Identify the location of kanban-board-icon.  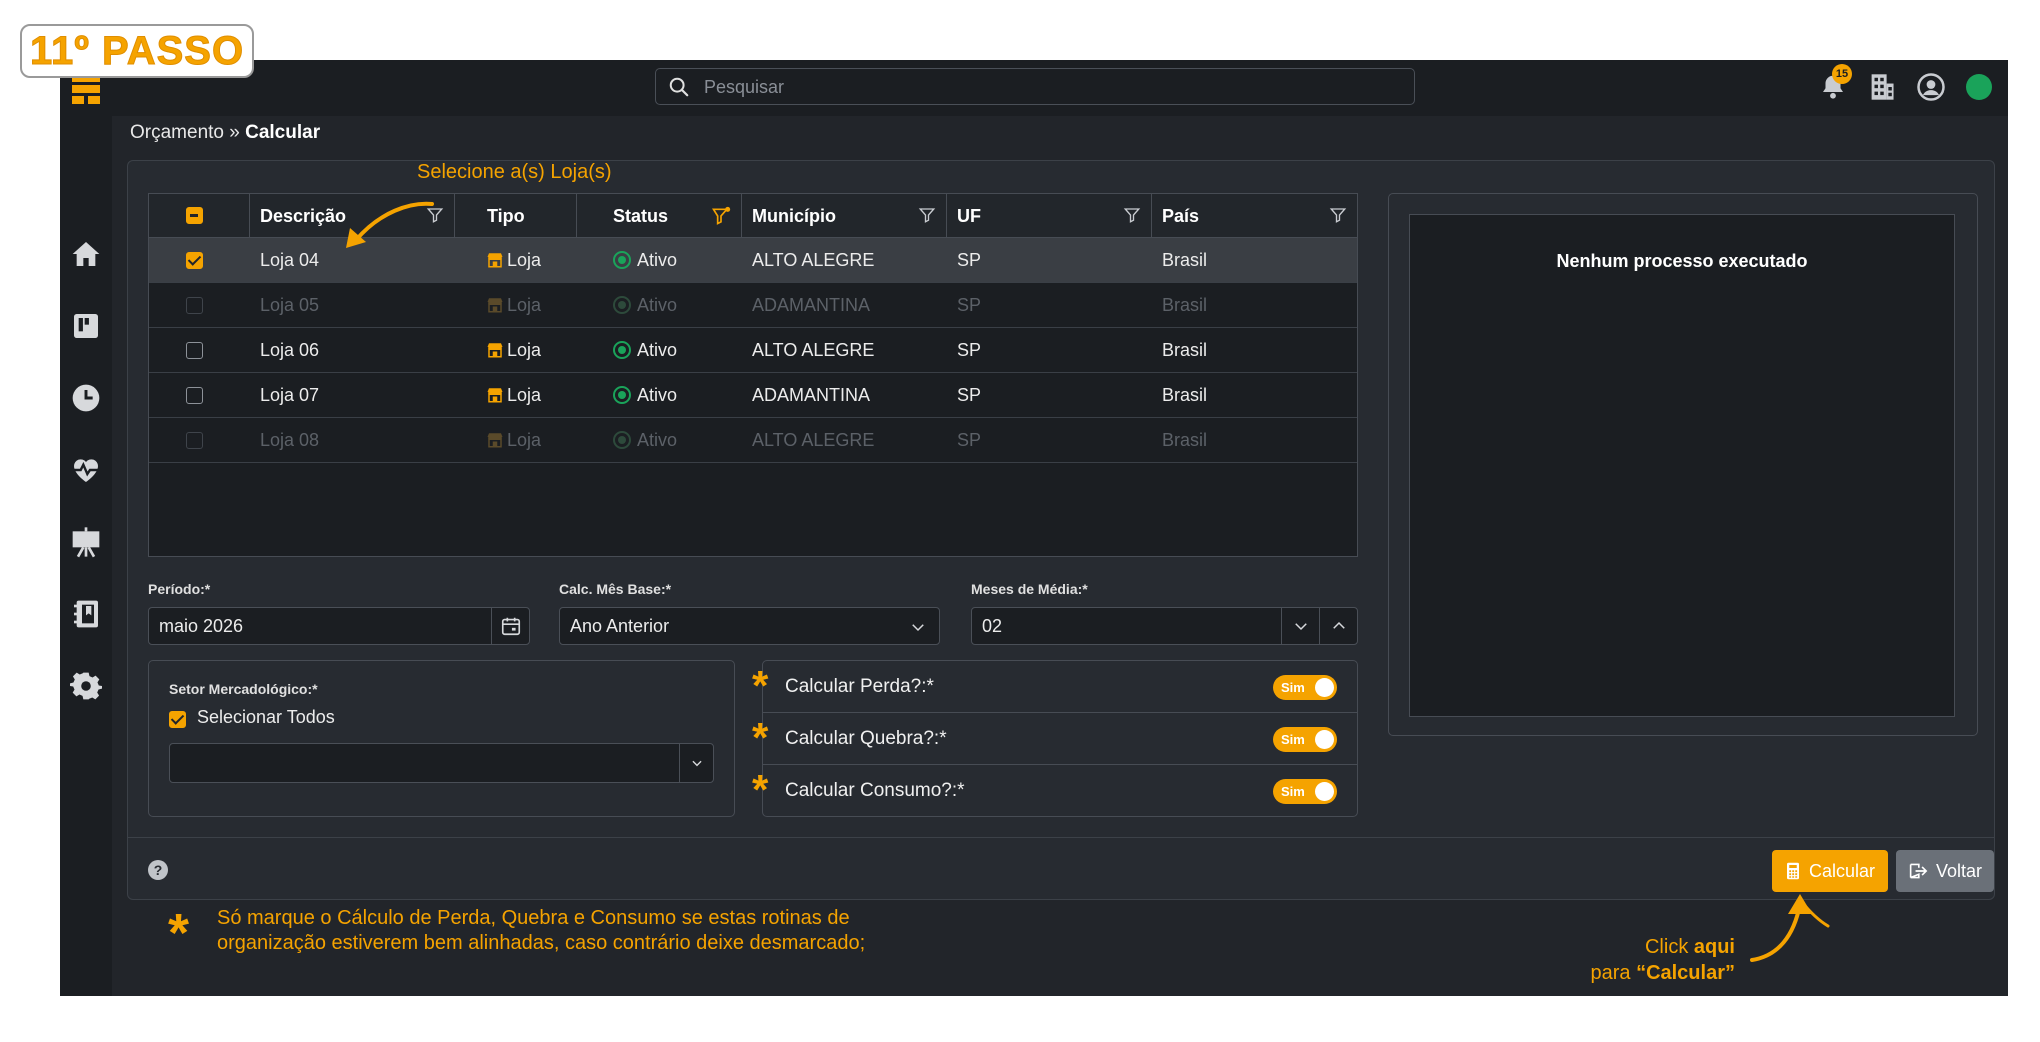
(86, 326).